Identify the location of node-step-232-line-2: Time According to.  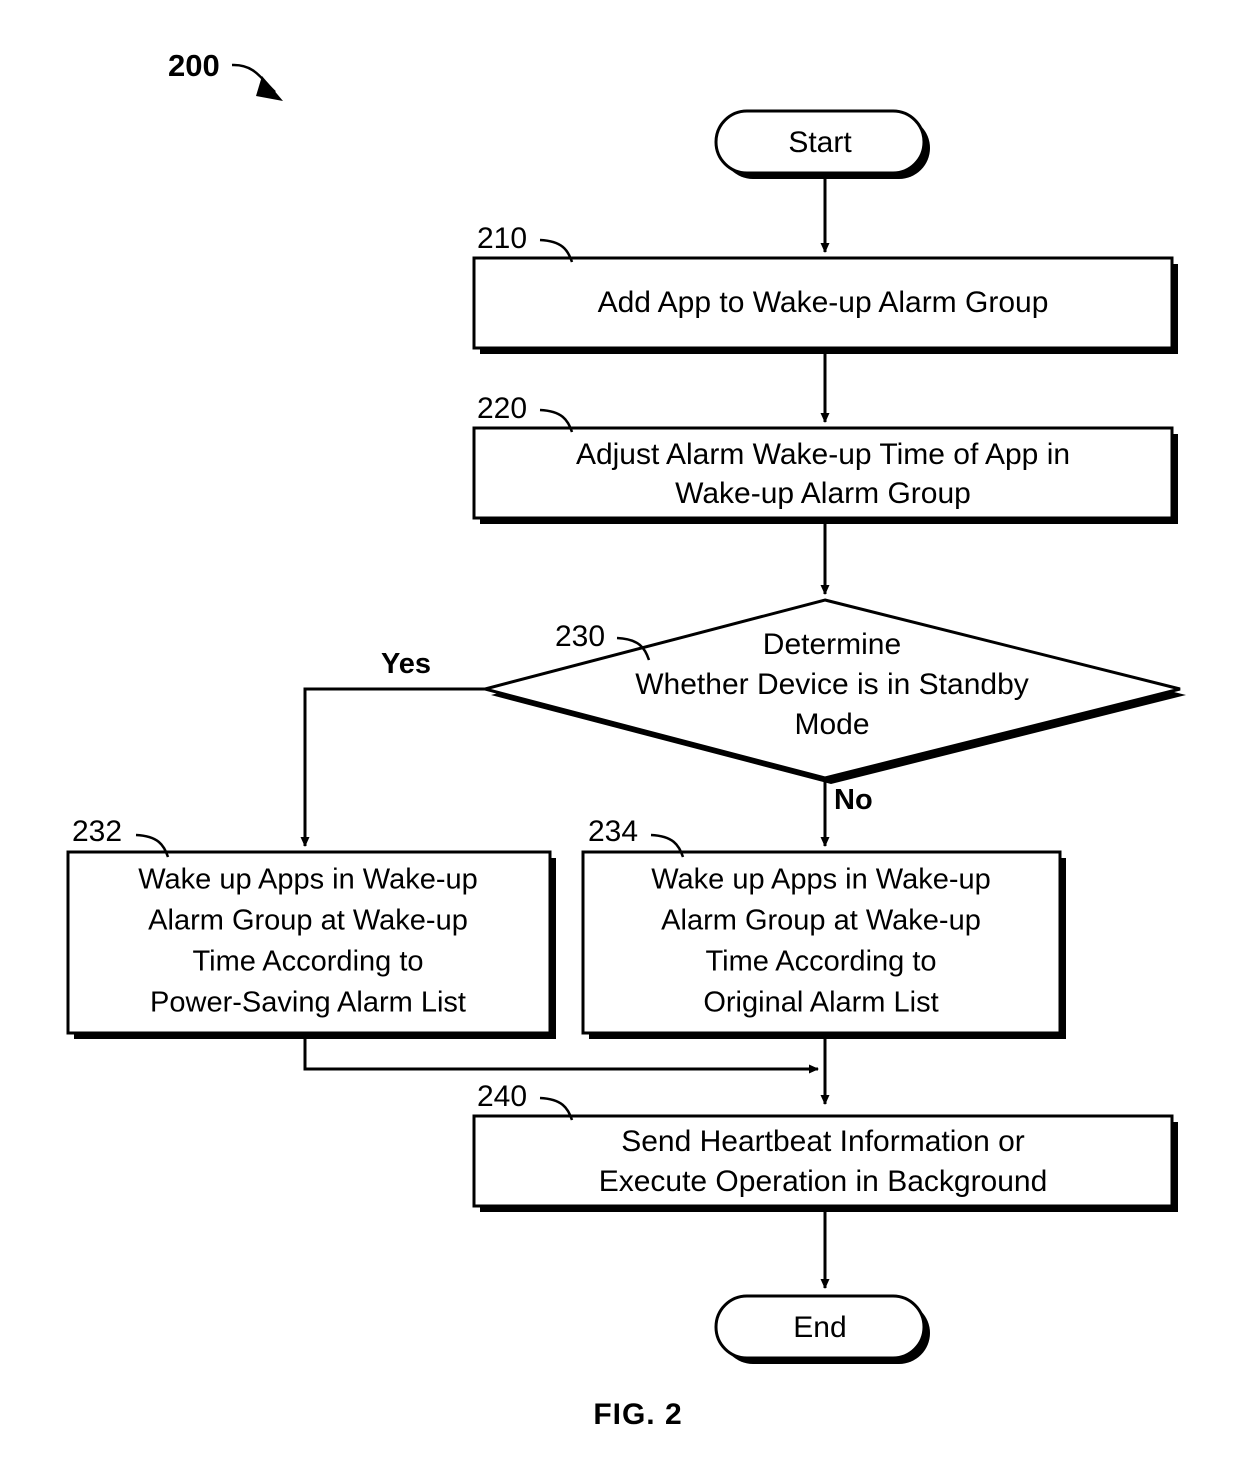
(307, 962).